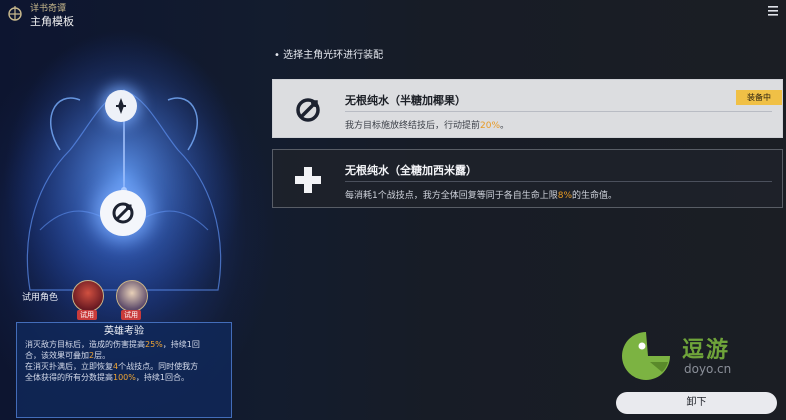  I want to click on menu-icon, so click(773, 11).